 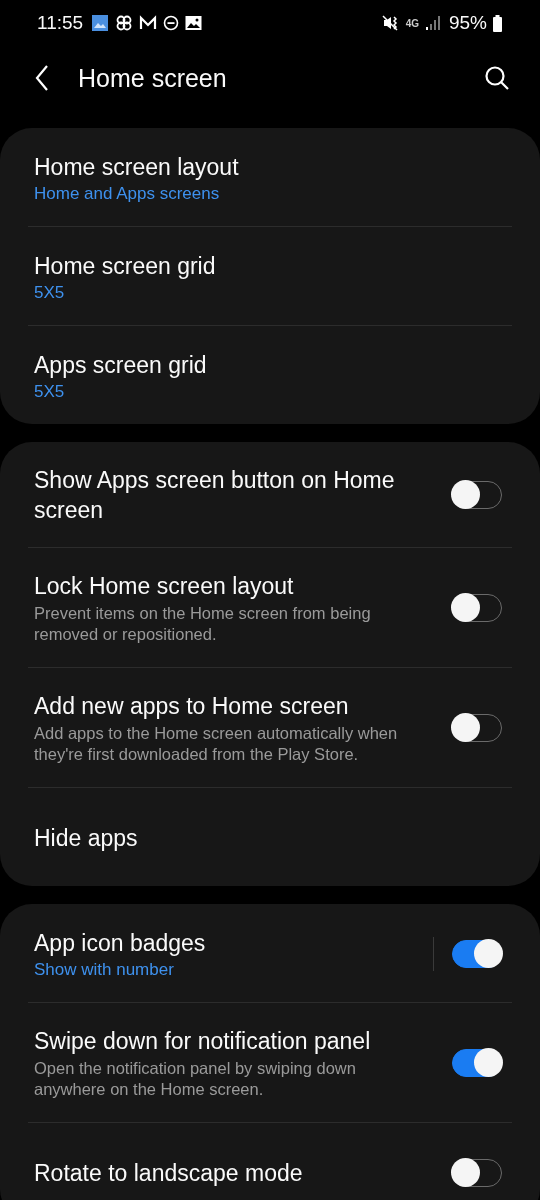 What do you see at coordinates (215, 495) in the screenshot?
I see `setting-title: Show Apps screen button on Home screen` at bounding box center [215, 495].